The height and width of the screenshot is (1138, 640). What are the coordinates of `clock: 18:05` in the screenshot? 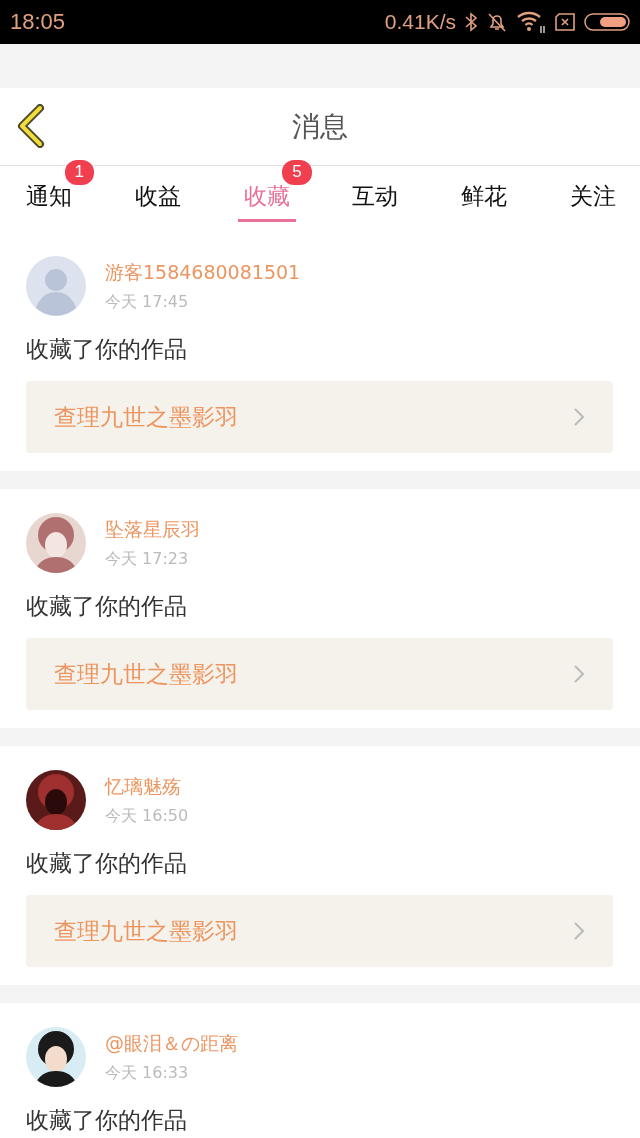 It's located at (38, 22).